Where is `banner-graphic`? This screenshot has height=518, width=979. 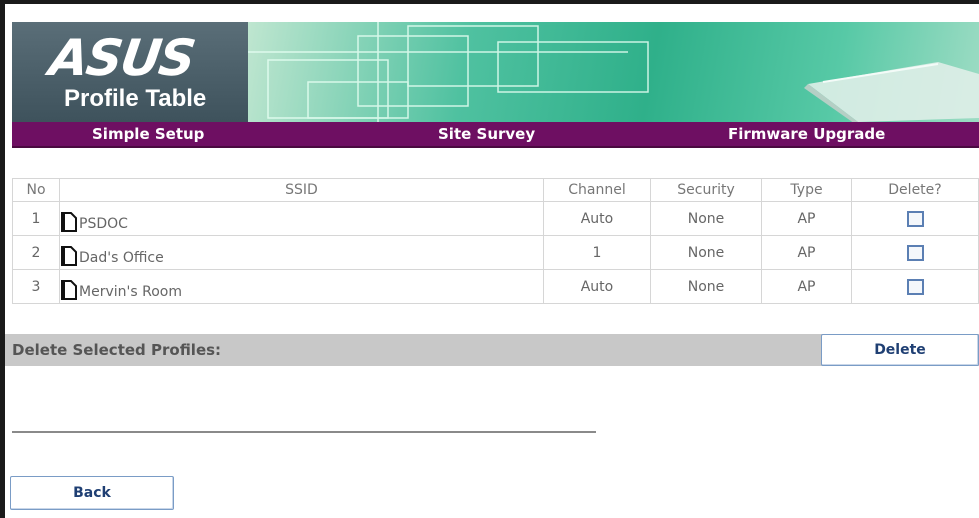
banner-graphic is located at coordinates (613, 72).